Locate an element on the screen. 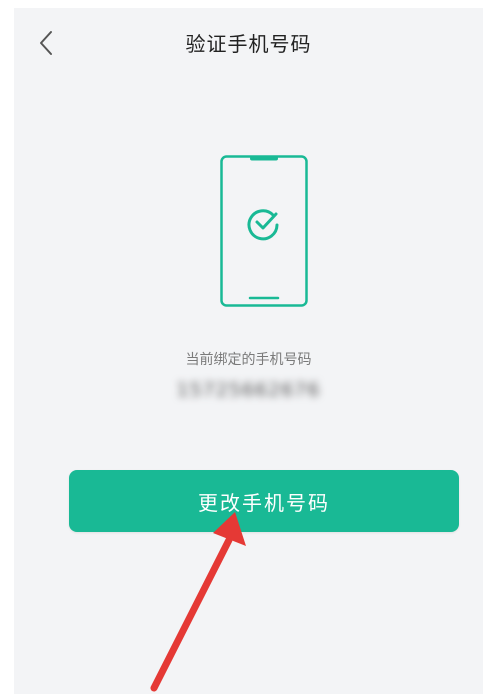 The height and width of the screenshot is (694, 483). bound-phone-label: 当前绑定的手机号码 is located at coordinates (248, 360).